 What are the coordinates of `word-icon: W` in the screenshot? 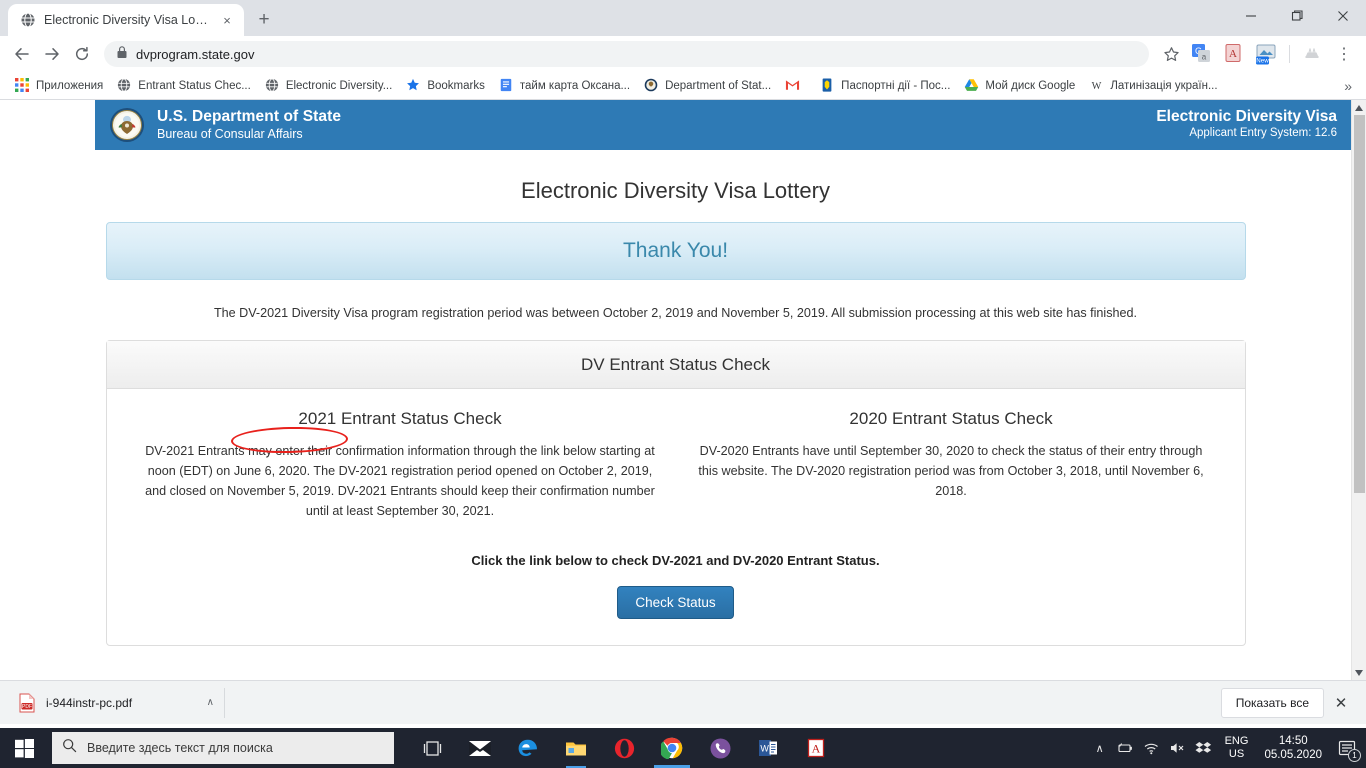 It's located at (768, 748).